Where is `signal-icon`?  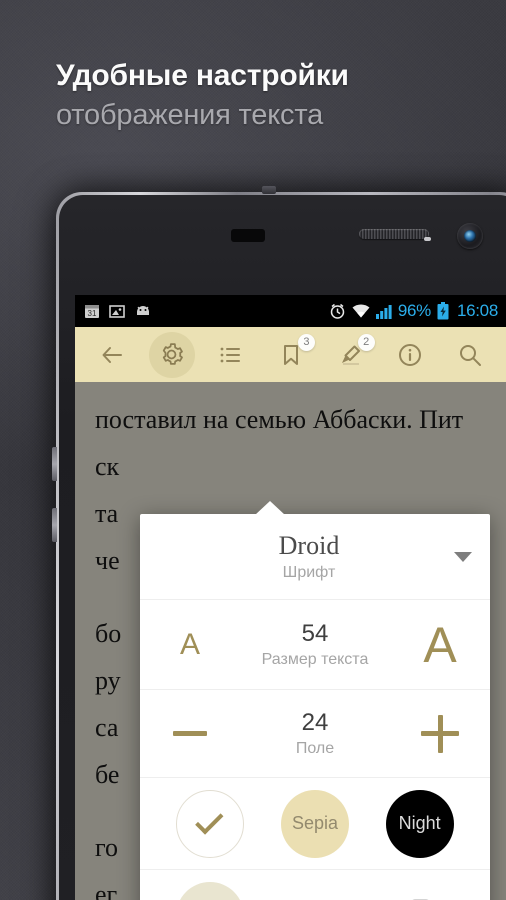 signal-icon is located at coordinates (383, 311).